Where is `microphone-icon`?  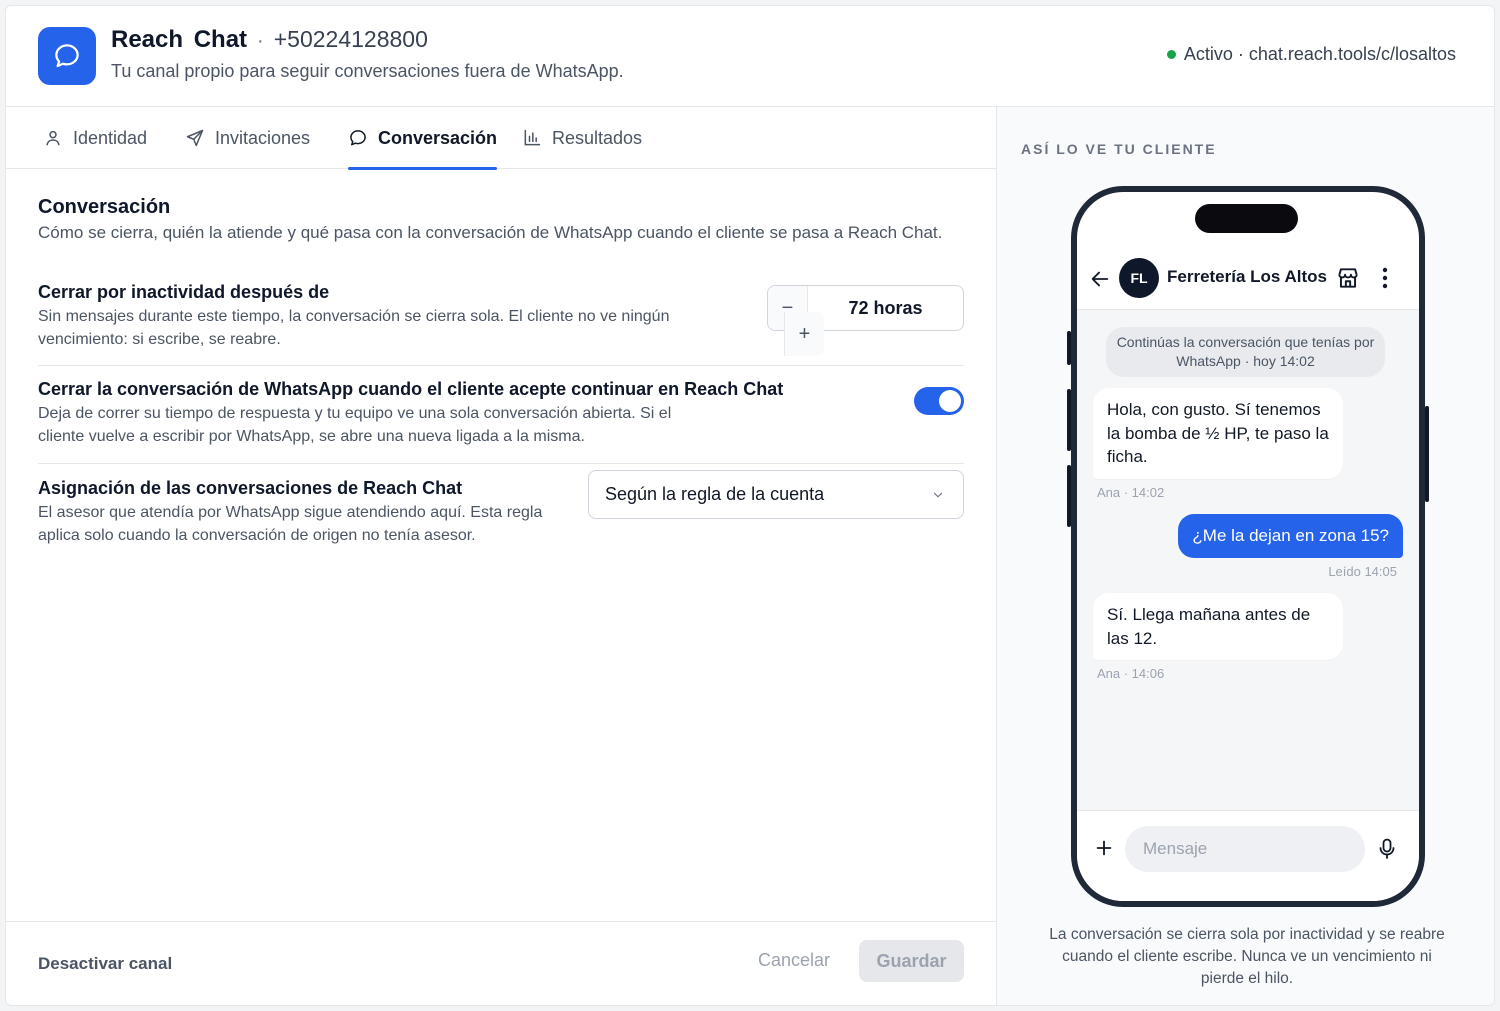
microphone-icon is located at coordinates (1387, 849).